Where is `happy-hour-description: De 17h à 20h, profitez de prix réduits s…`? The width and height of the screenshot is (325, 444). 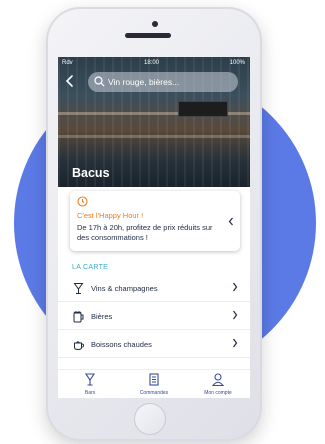 happy-hour-description: De 17h à 20h, profitez de prix réduits s… is located at coordinates (145, 232).